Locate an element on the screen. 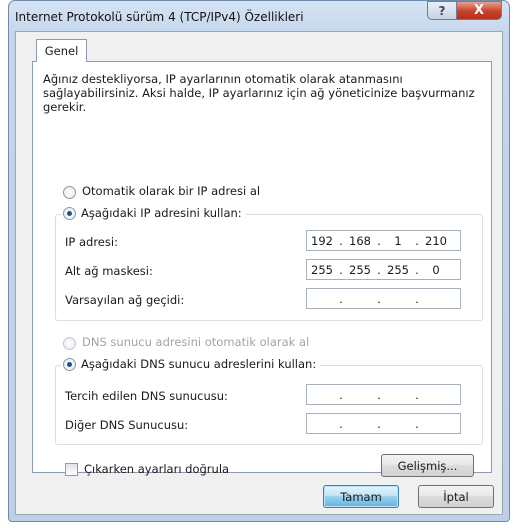  manual-ip-radio is located at coordinates (69, 213).